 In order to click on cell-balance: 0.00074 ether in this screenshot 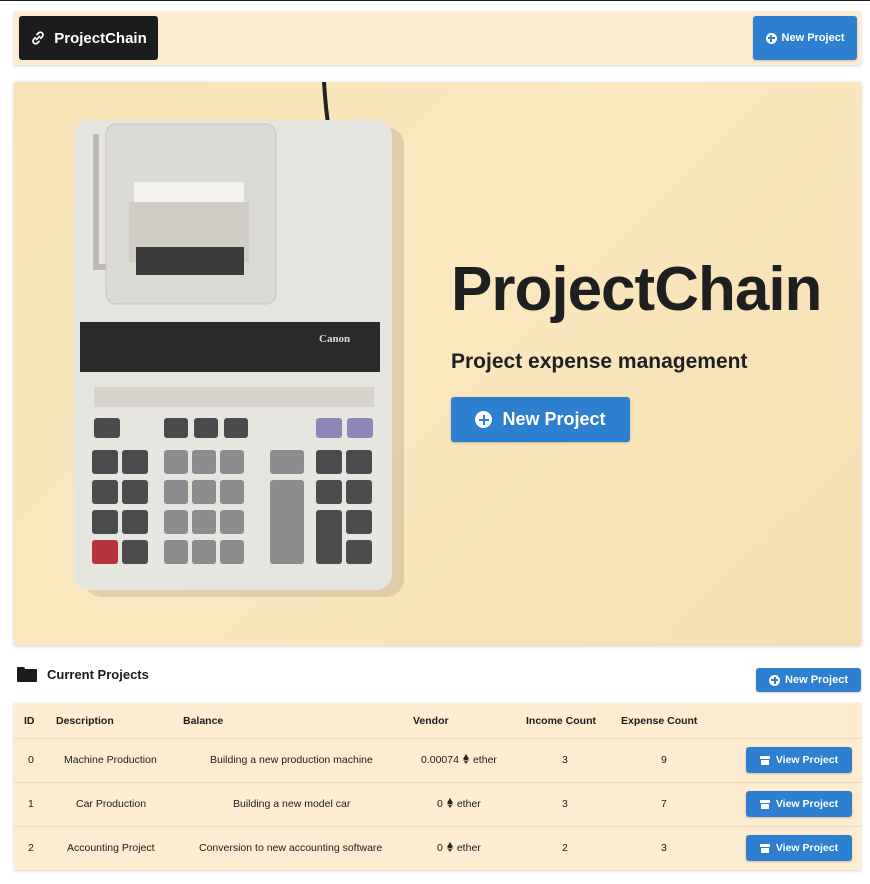, I will do `click(459, 760)`.